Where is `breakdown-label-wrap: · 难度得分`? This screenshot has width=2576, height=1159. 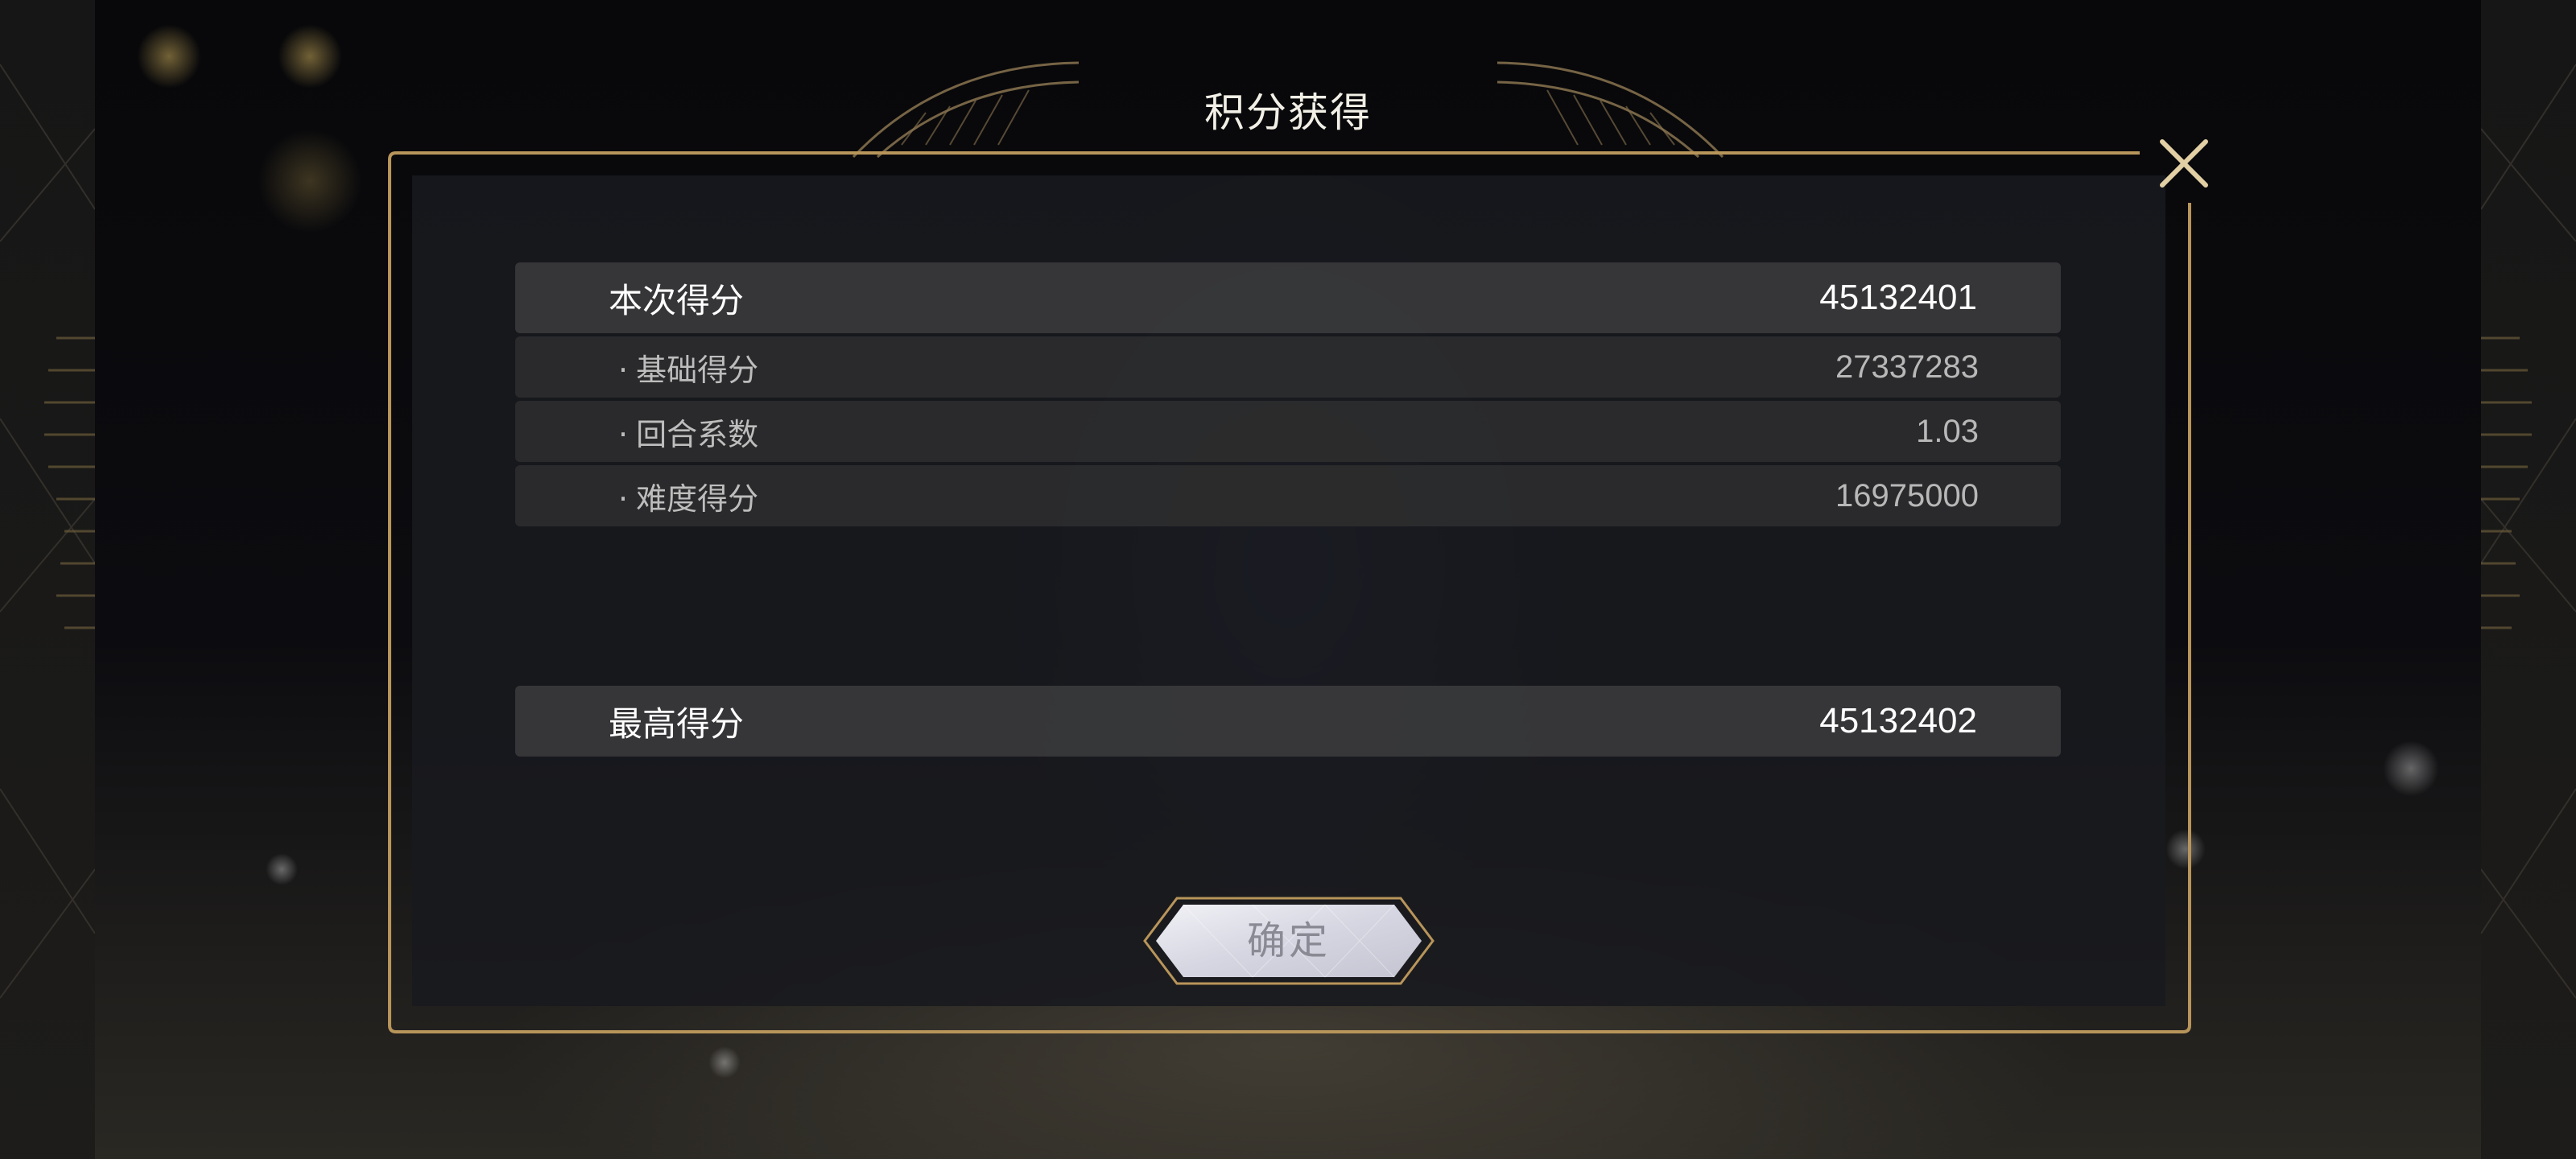 breakdown-label-wrap: · 难度得分 is located at coordinates (688, 496).